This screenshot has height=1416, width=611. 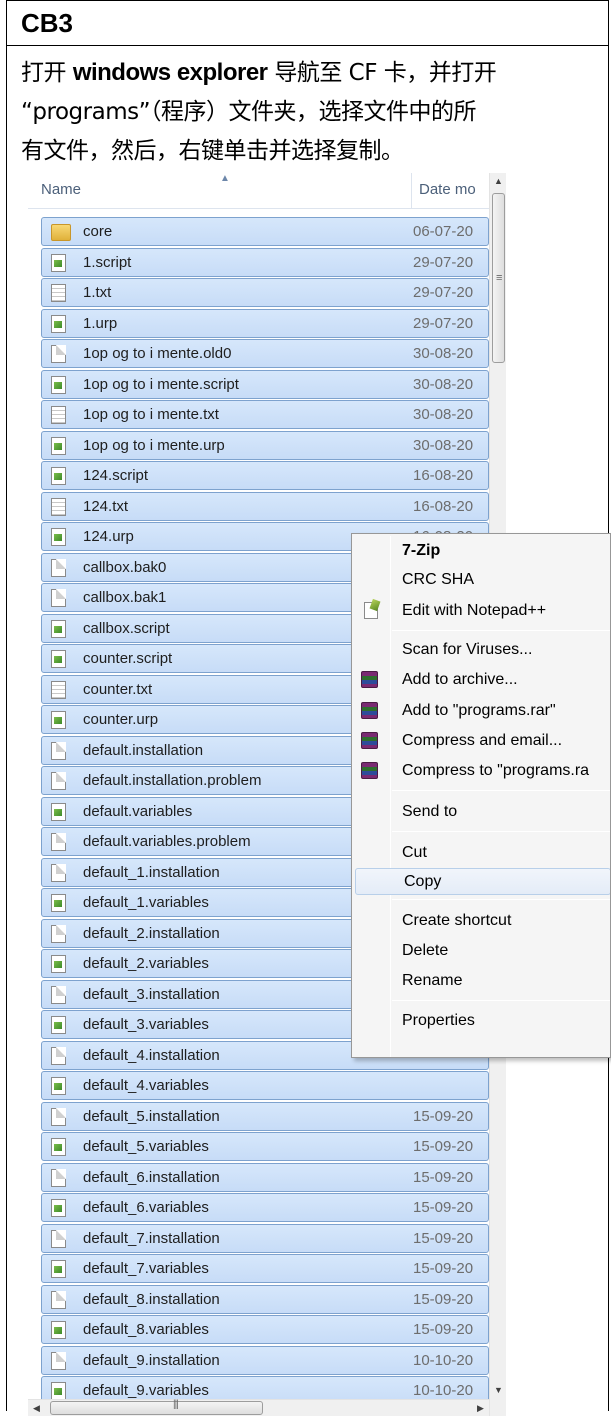 What do you see at coordinates (265, 1116) in the screenshot?
I see `file-row: default_5.installation 15-09-20` at bounding box center [265, 1116].